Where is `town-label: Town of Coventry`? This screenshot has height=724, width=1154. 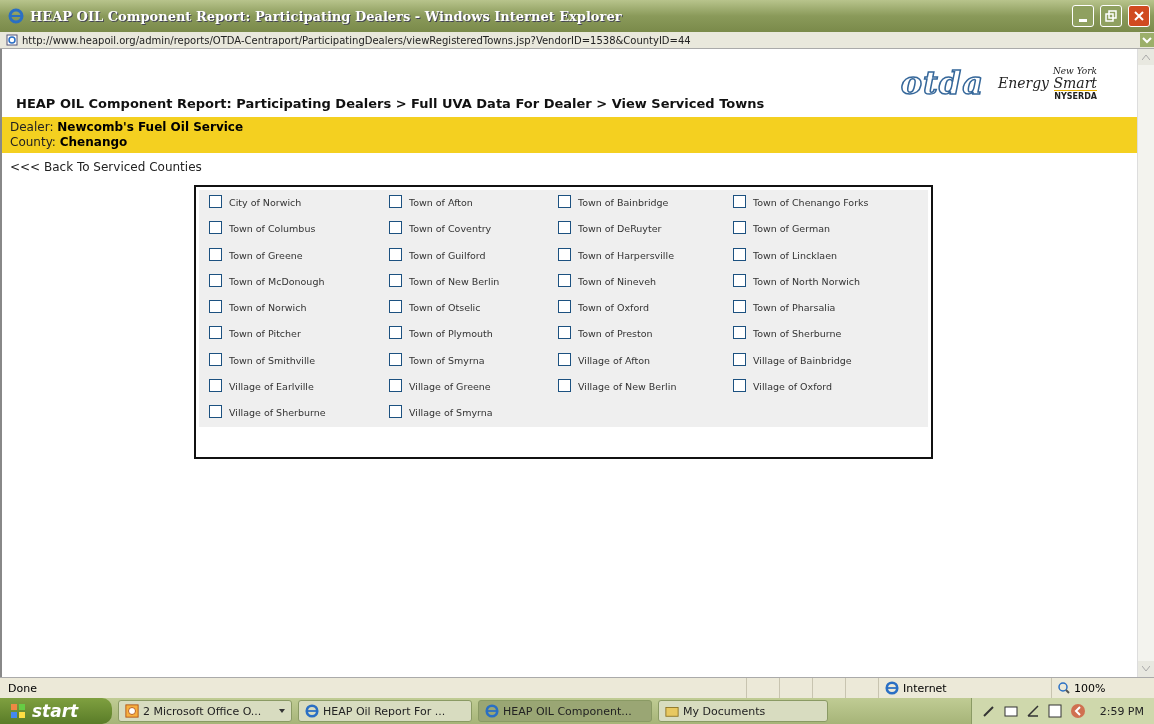
town-label: Town of Coventry is located at coordinates (450, 229).